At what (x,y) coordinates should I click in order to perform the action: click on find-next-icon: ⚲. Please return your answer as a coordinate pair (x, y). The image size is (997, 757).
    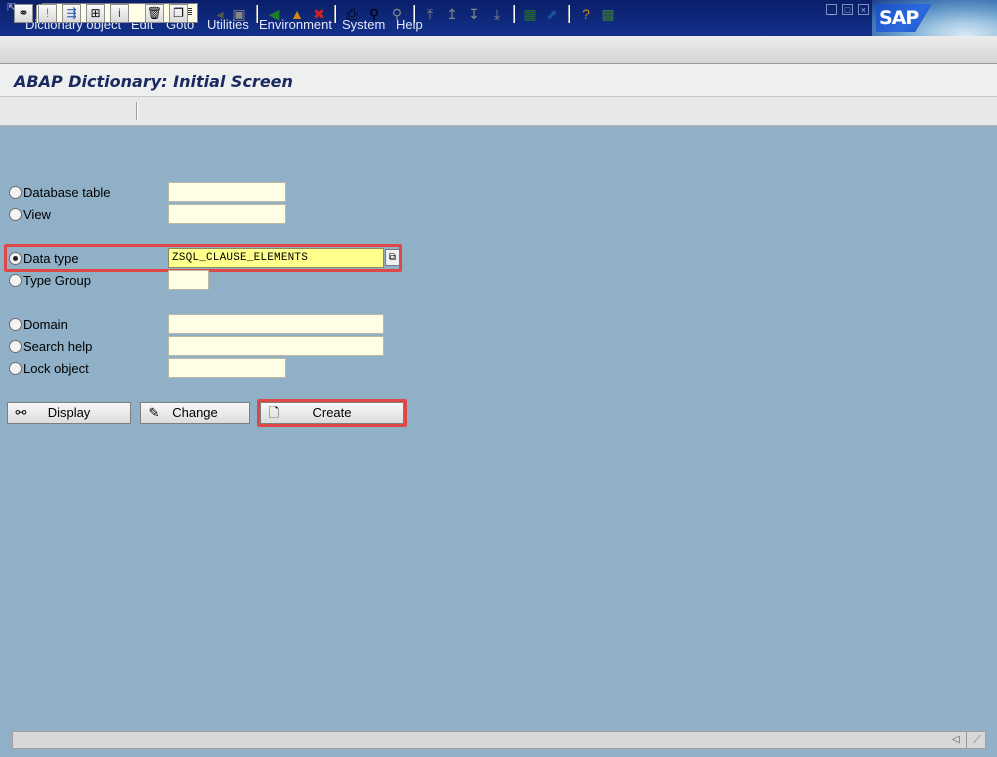
    Looking at the image, I should click on (397, 14).